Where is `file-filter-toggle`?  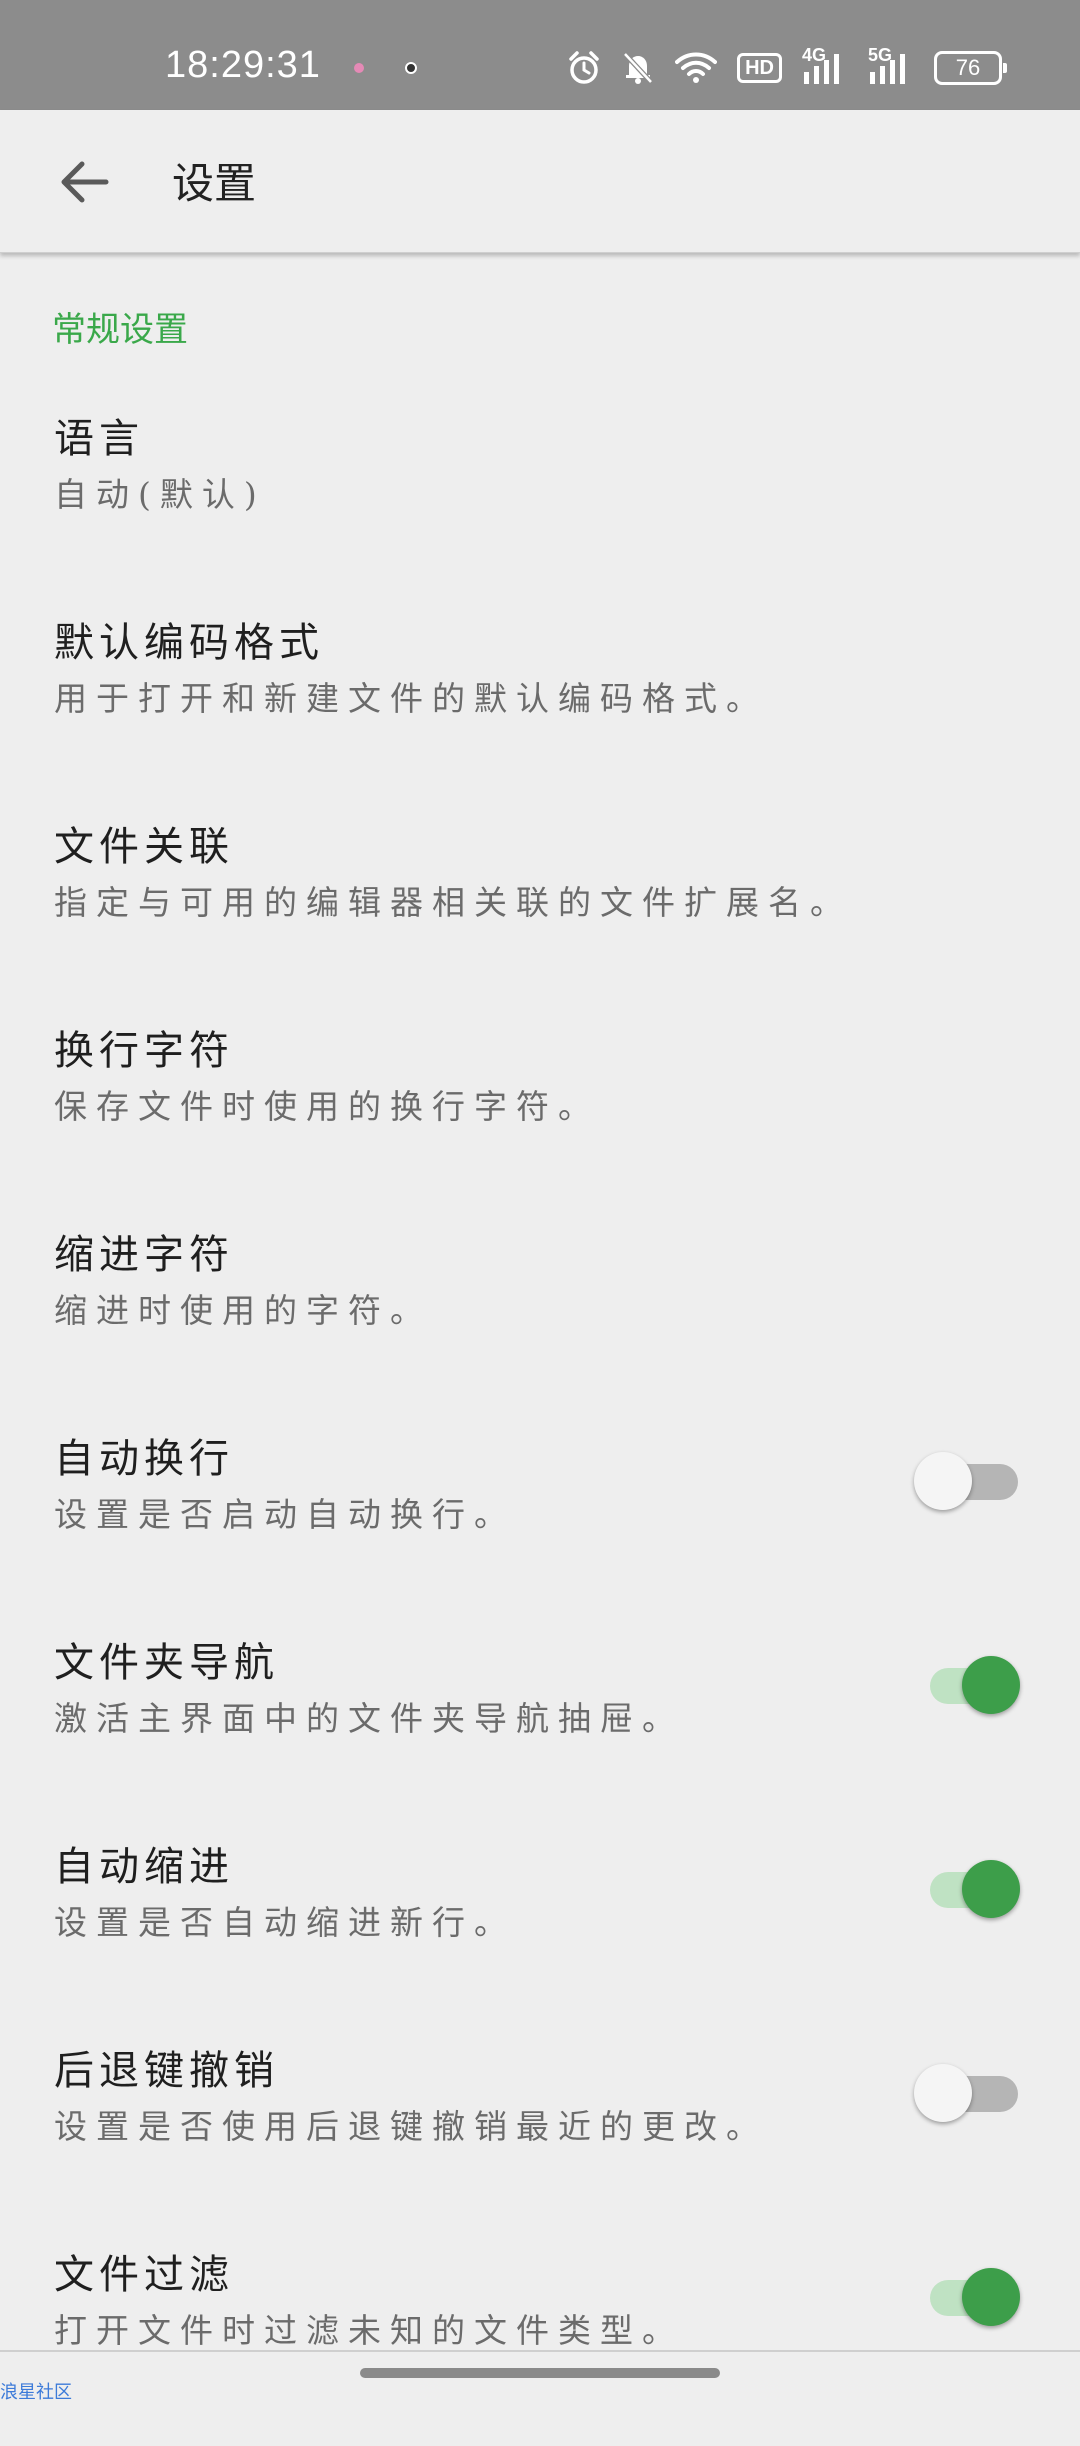
file-filter-toggle is located at coordinates (974, 2295).